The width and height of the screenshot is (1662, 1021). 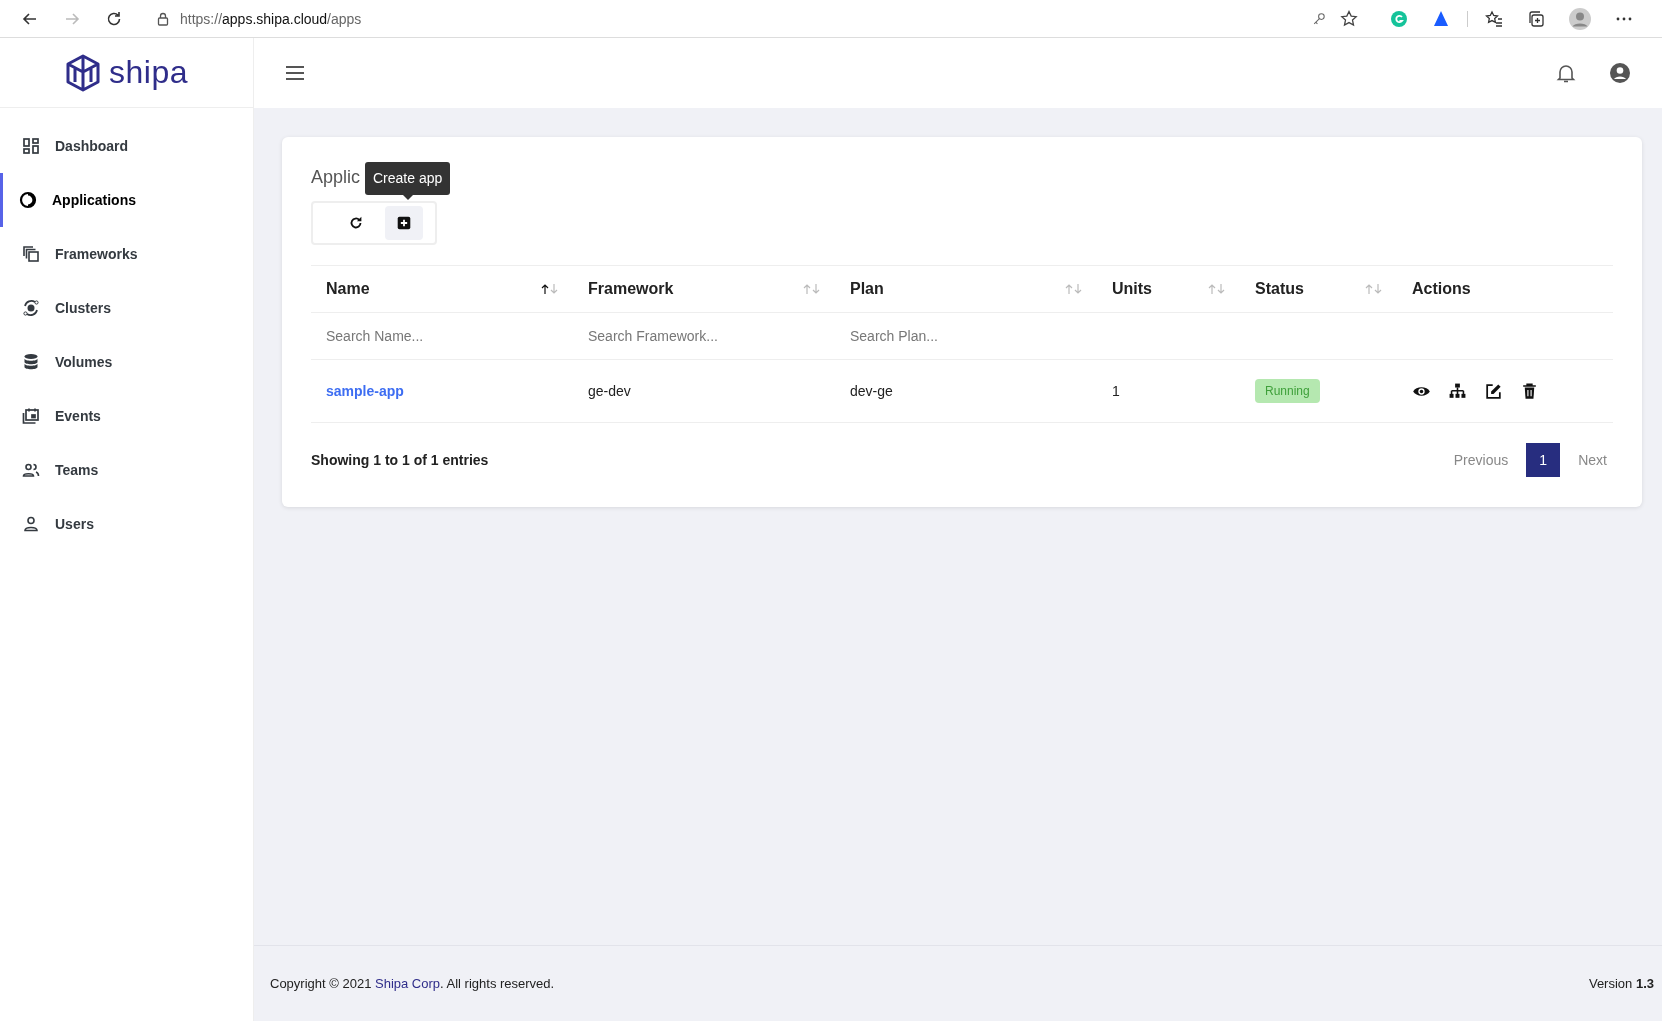 I want to click on column-header: Status, so click(x=1279, y=289).